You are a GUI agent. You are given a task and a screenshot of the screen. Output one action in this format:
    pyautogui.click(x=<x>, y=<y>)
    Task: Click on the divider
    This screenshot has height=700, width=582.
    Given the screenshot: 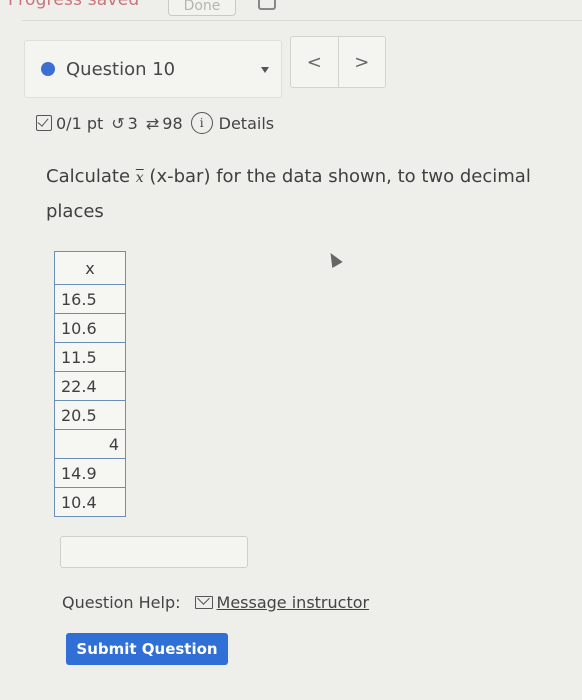 What is the action you would take?
    pyautogui.click(x=302, y=20)
    